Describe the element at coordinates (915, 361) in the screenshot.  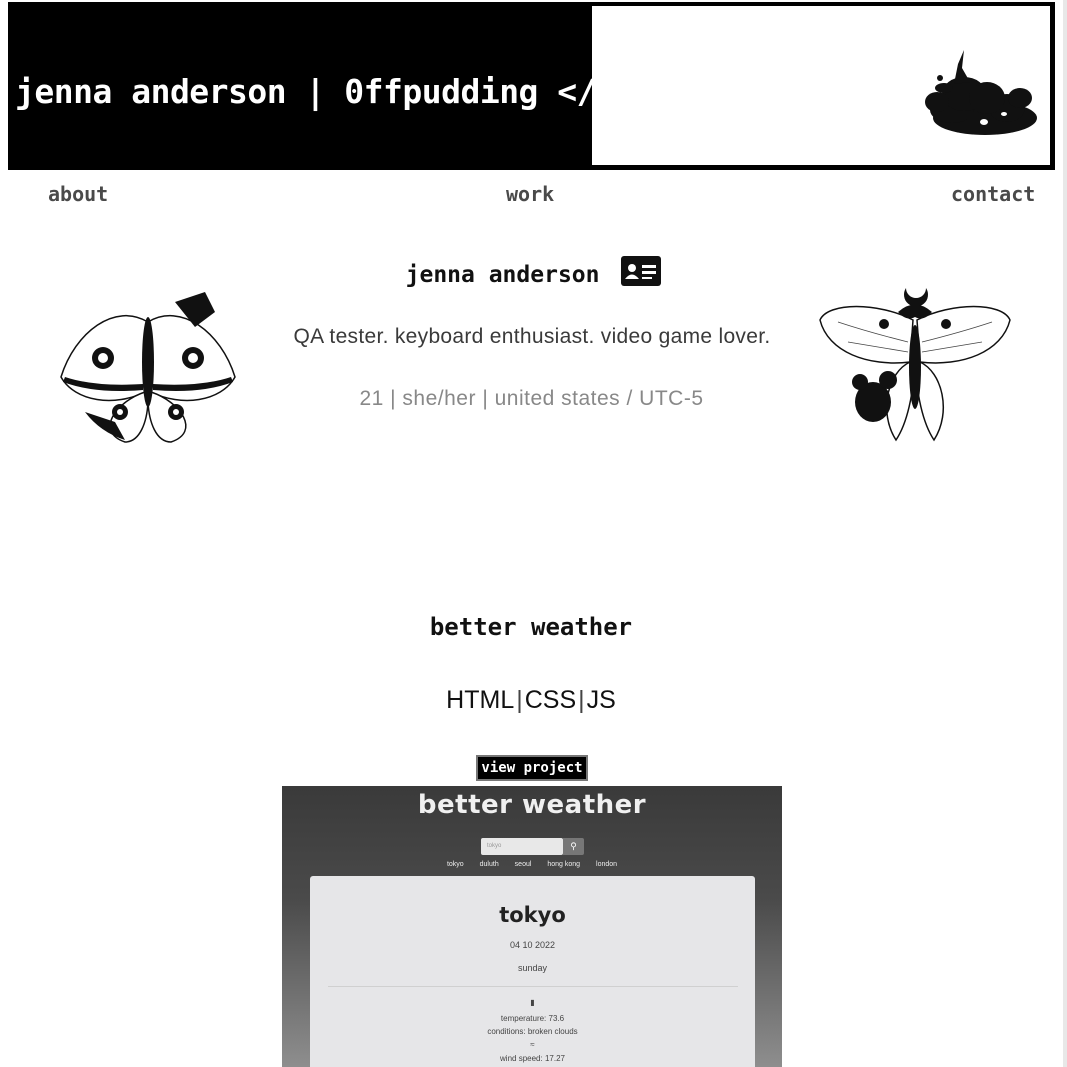
I see `right-moth-illustration` at that location.